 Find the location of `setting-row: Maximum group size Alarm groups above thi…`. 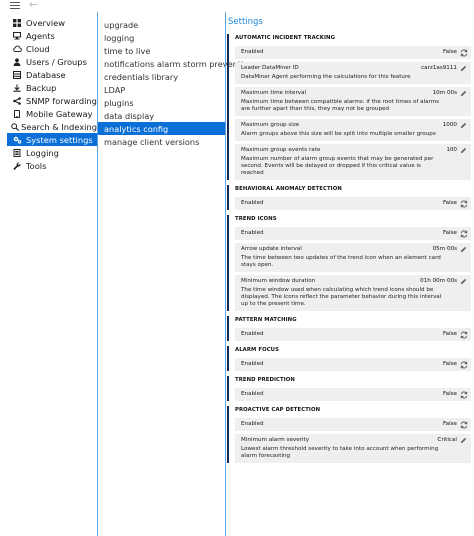

setting-row: Maximum group size Alarm groups above thi… is located at coordinates (353, 130).